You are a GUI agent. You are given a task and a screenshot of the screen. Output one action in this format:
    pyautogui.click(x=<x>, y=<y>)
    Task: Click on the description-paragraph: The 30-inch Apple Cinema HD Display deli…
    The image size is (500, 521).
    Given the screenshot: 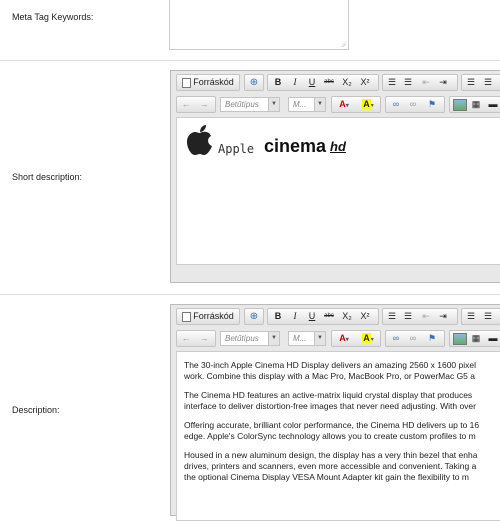 What is the action you would take?
    pyautogui.click(x=330, y=370)
    